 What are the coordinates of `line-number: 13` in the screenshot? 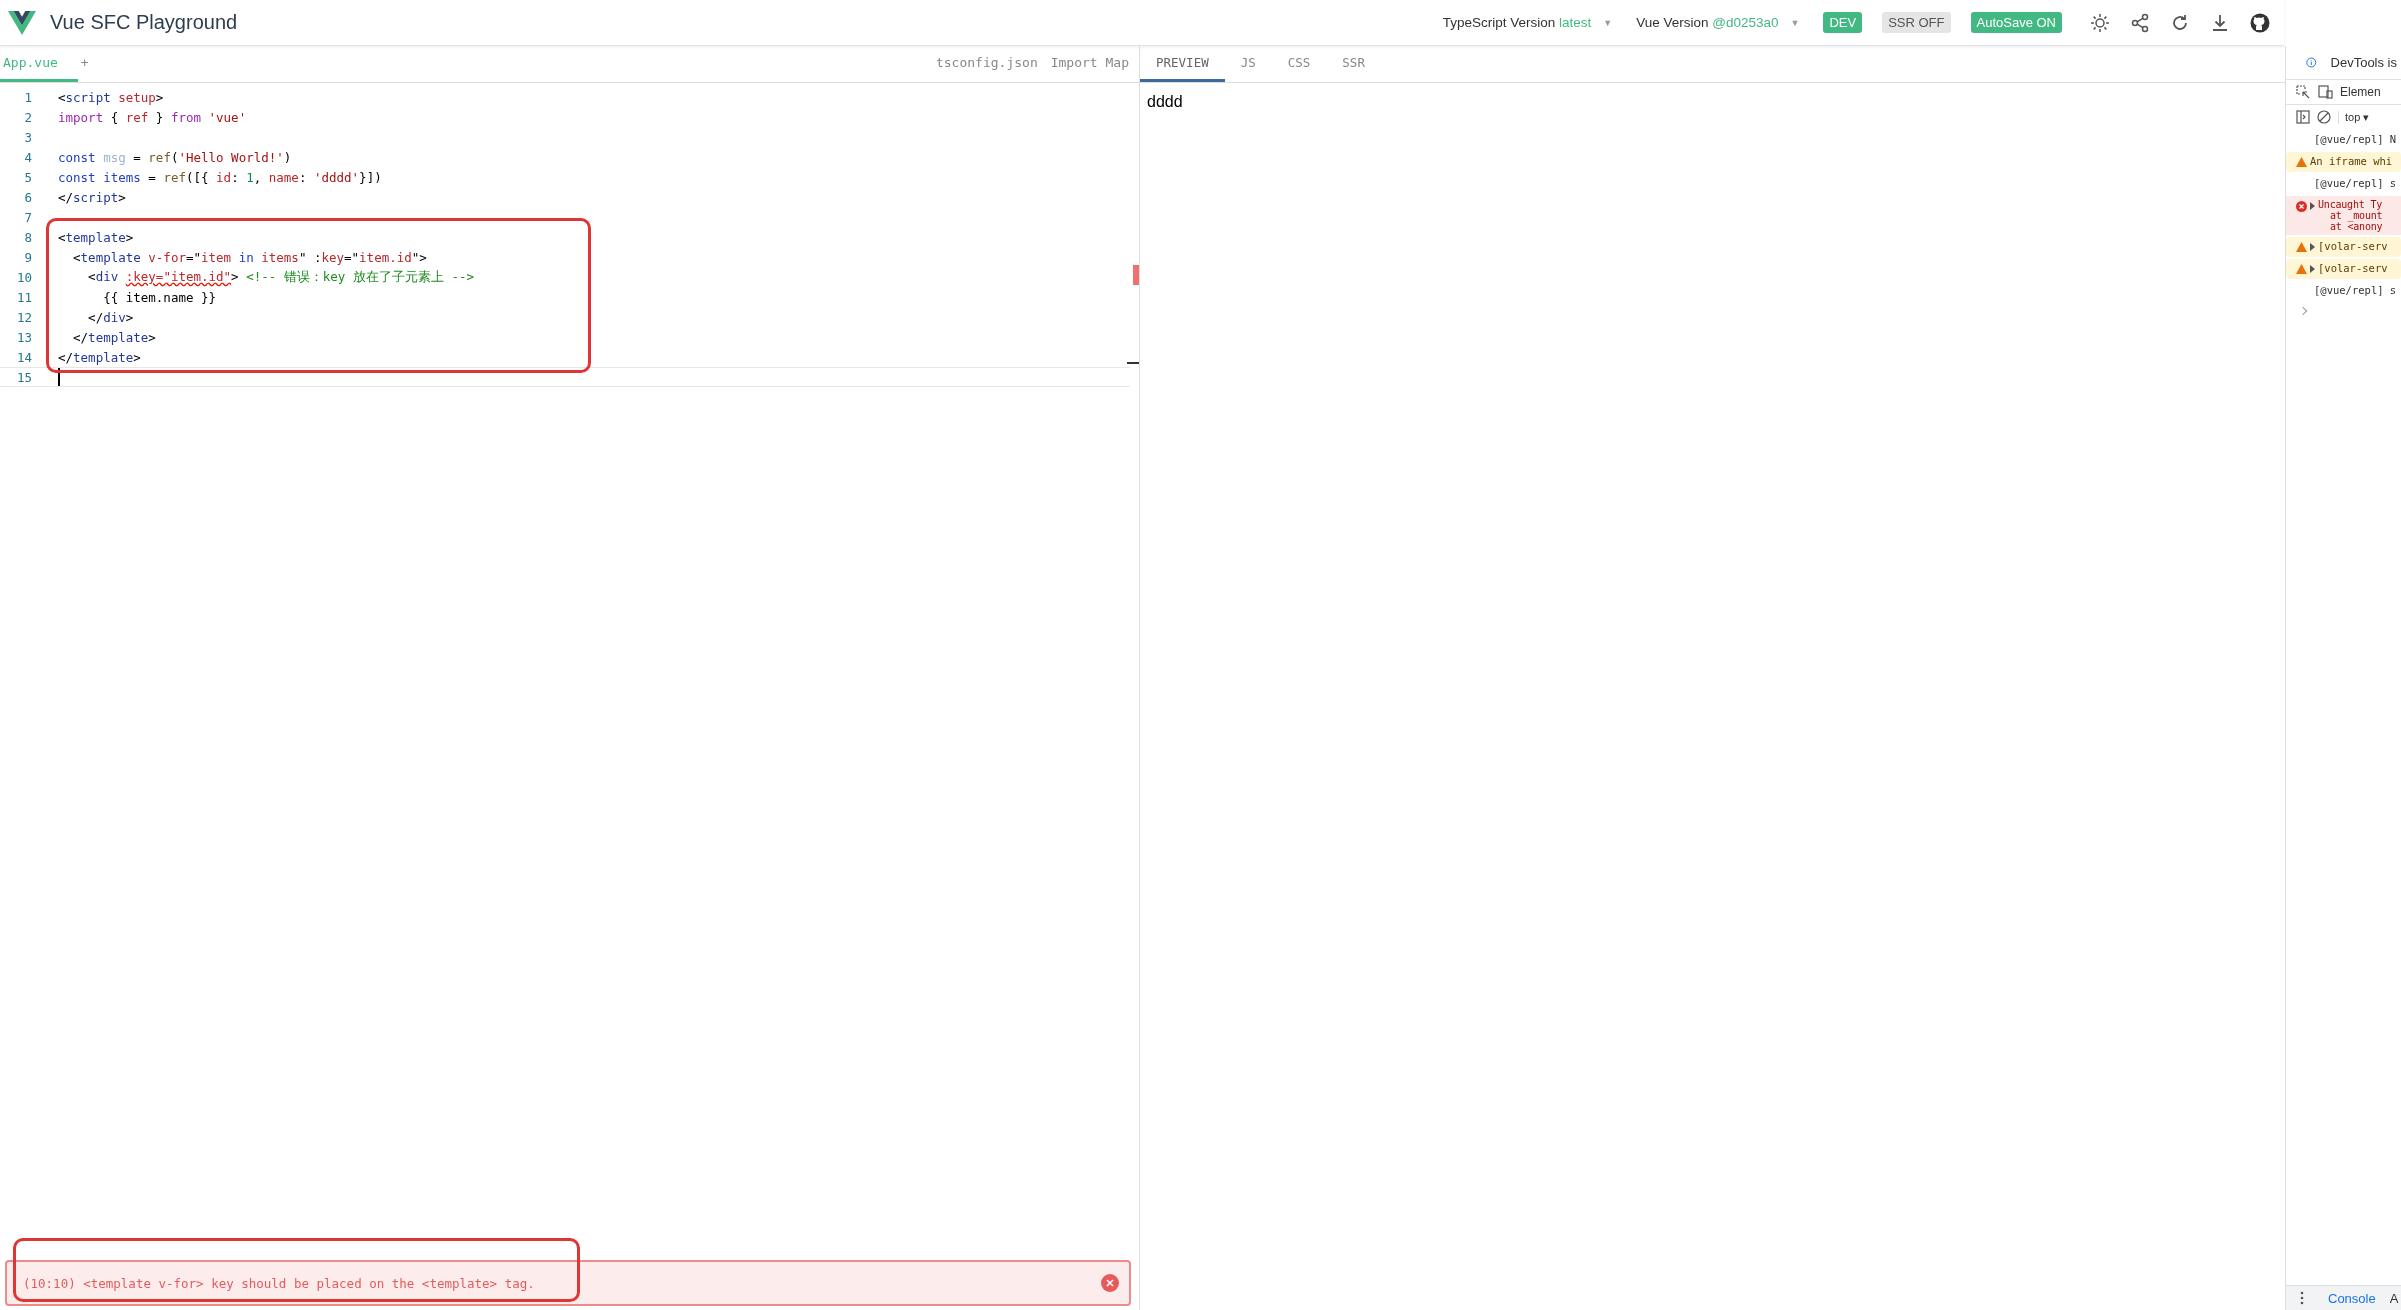 It's located at (23, 337).